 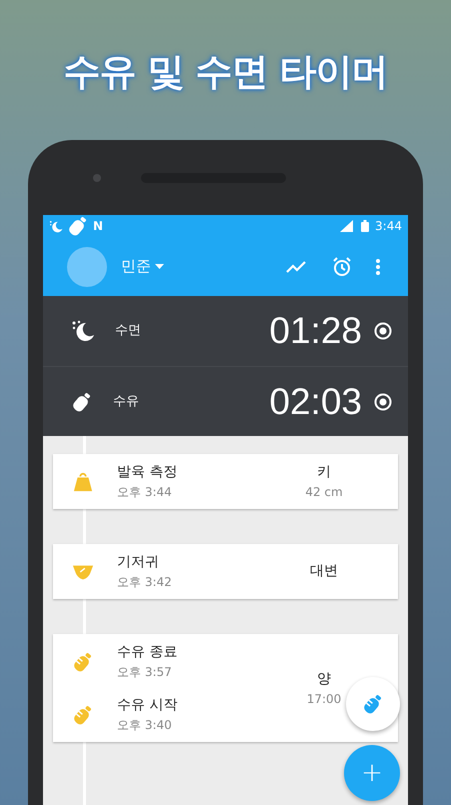 I want to click on caret-icon, so click(x=159, y=266).